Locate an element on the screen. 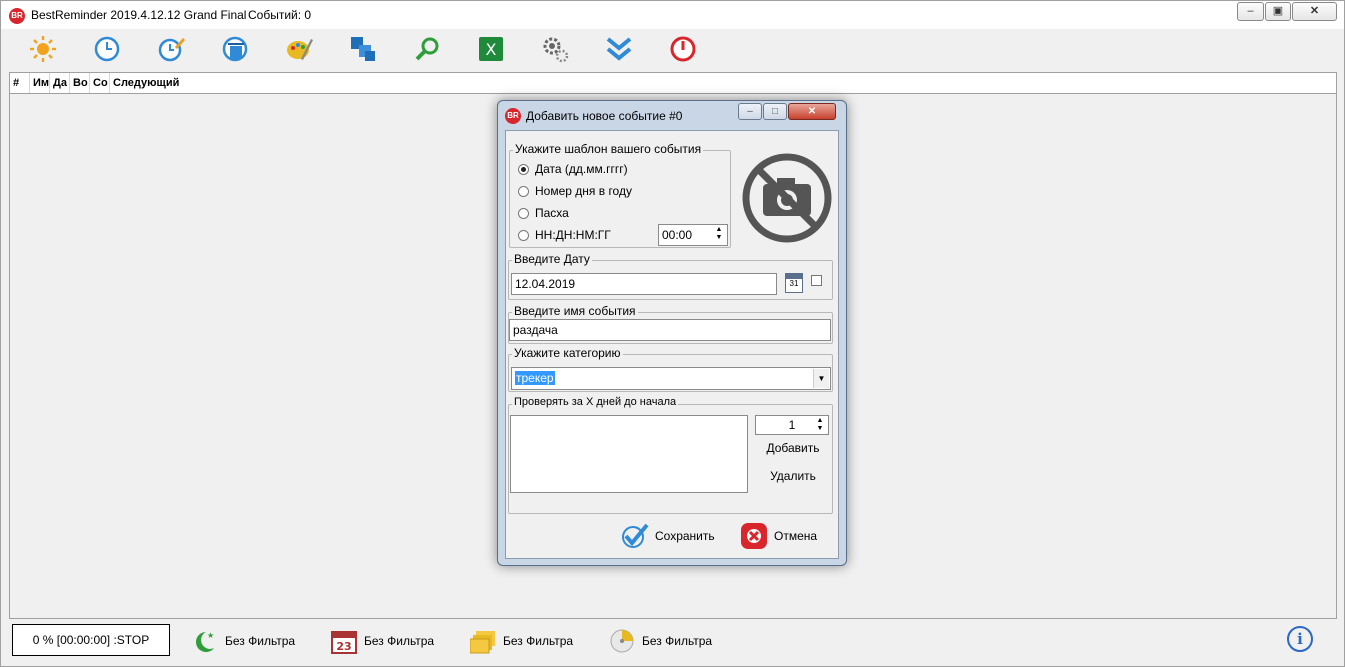 The image size is (1345, 667). column-date: Да is located at coordinates (60, 83).